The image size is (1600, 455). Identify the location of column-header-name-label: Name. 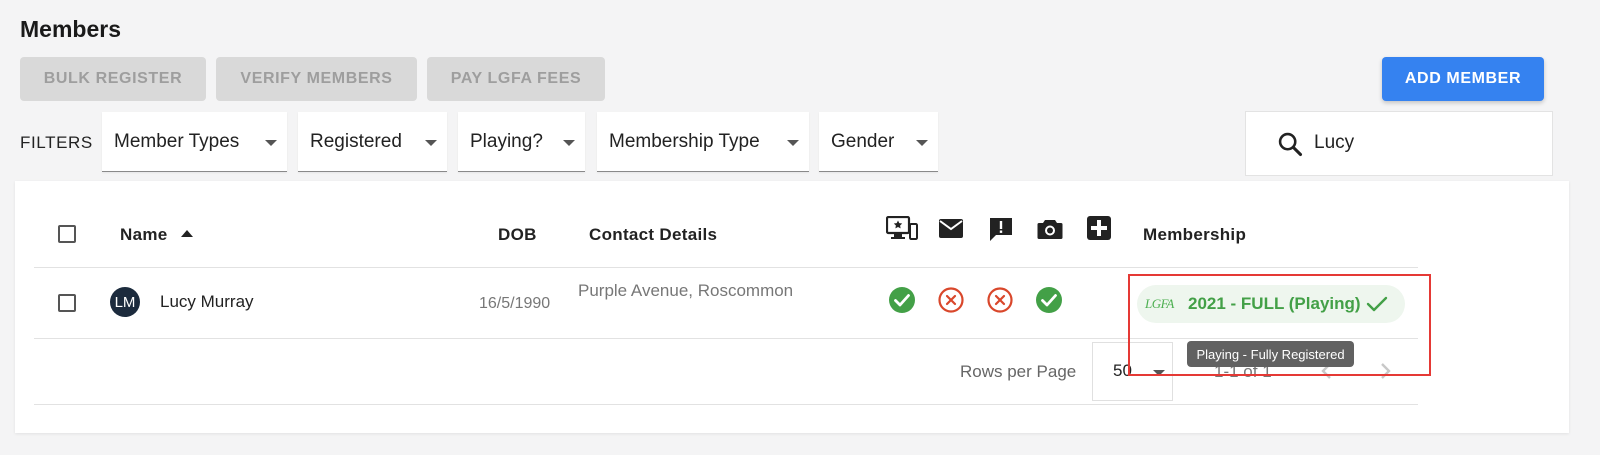
(144, 234).